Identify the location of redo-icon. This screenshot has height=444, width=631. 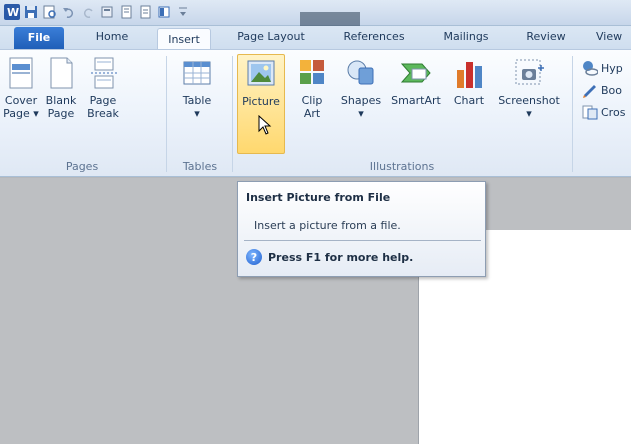
(88, 12).